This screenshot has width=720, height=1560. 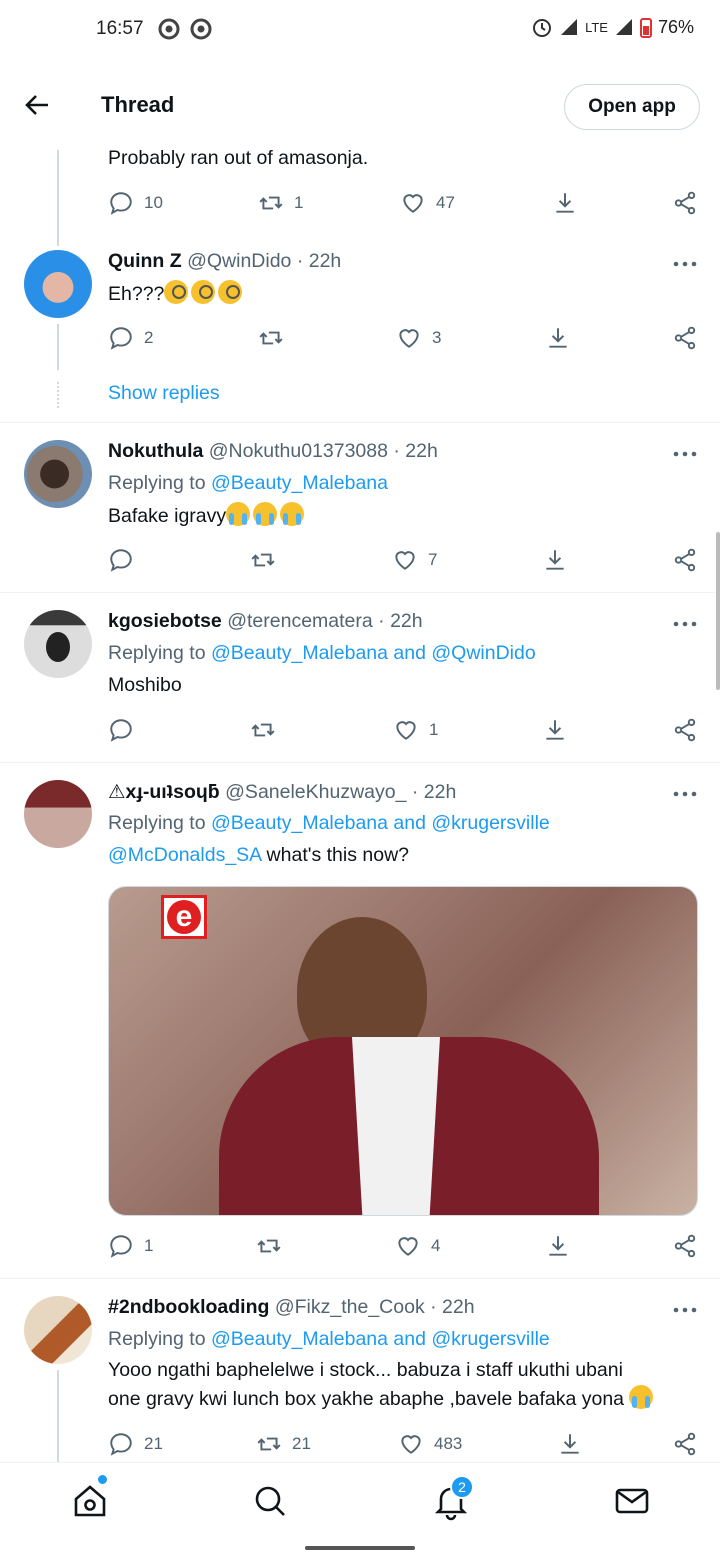 What do you see at coordinates (270, 1501) in the screenshot?
I see `search-icon` at bounding box center [270, 1501].